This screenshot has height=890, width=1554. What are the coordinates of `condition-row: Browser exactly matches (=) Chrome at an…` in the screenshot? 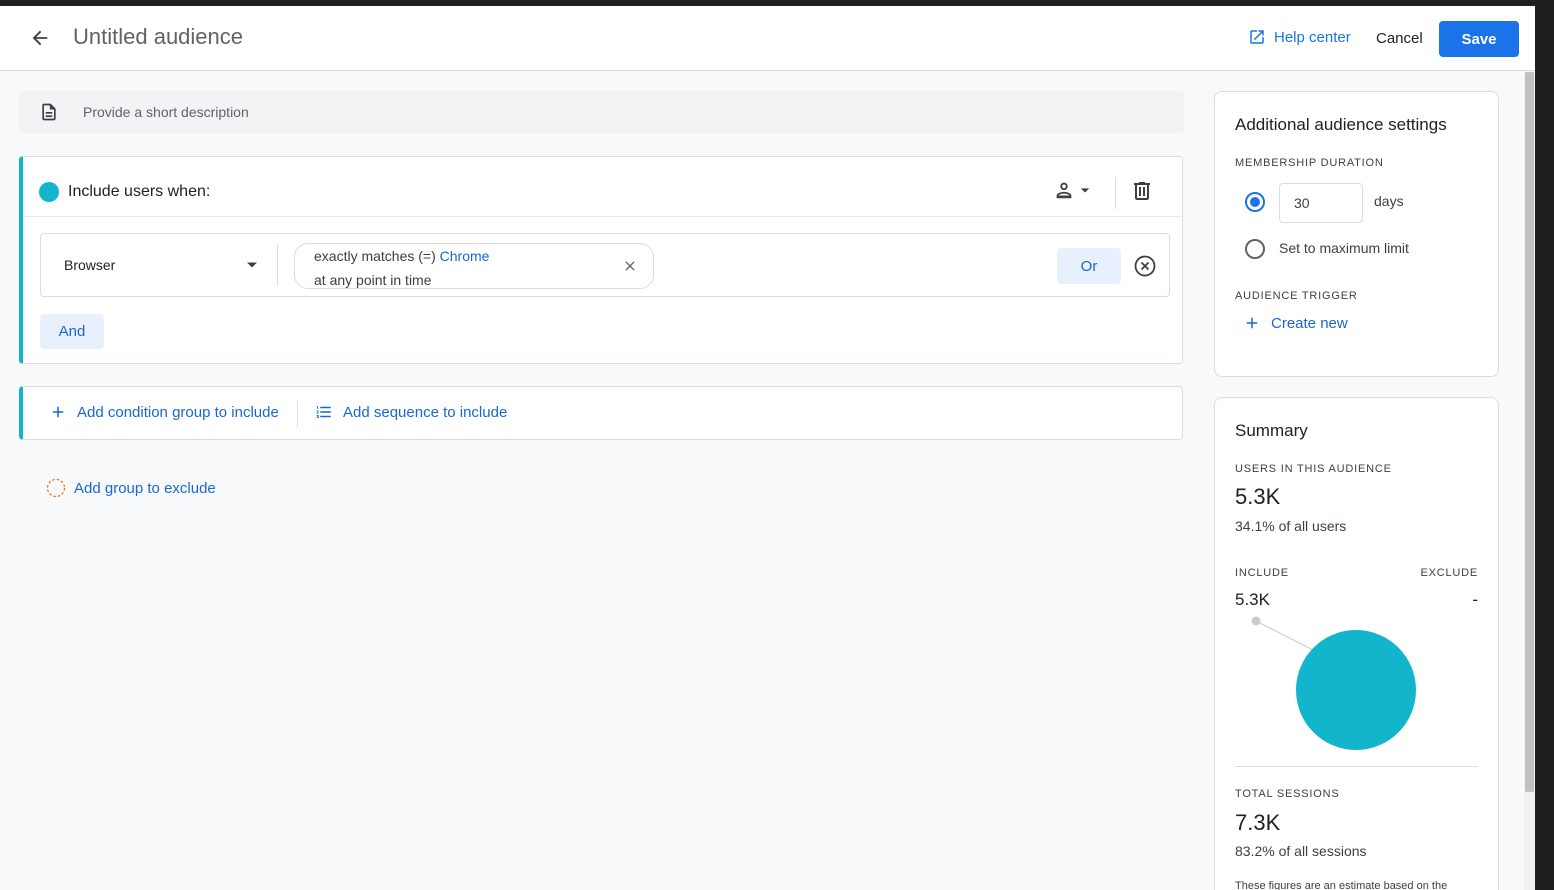 It's located at (605, 265).